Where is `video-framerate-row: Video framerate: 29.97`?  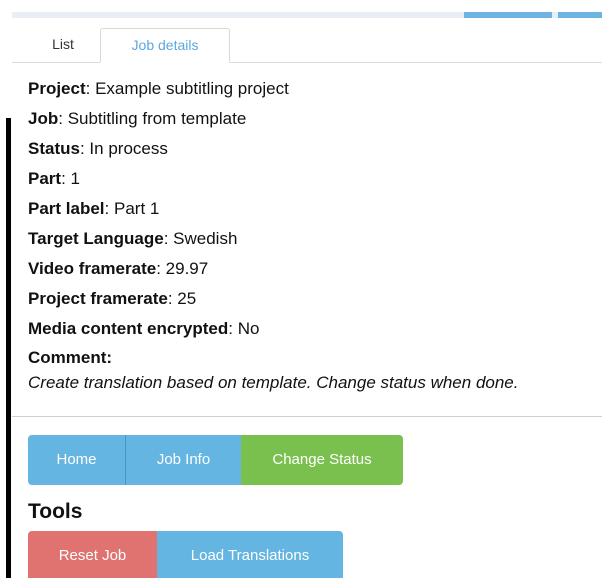 video-framerate-row: Video framerate: 29.97 is located at coordinates (118, 268).